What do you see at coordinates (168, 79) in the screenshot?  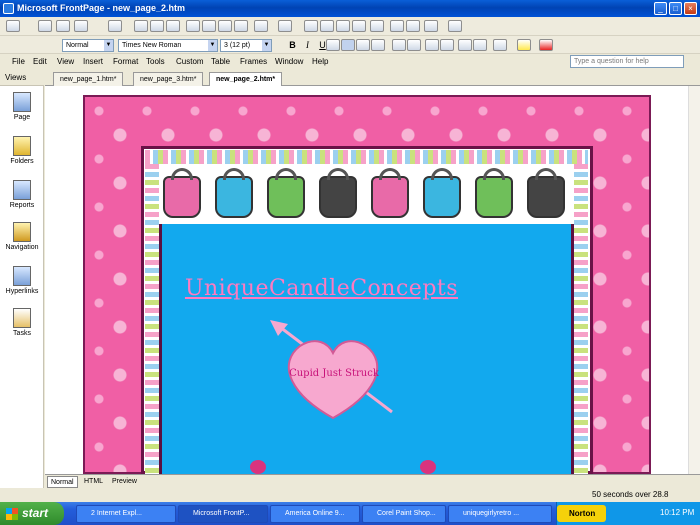 I see `tab-new-page-3: new_page_3.htm*` at bounding box center [168, 79].